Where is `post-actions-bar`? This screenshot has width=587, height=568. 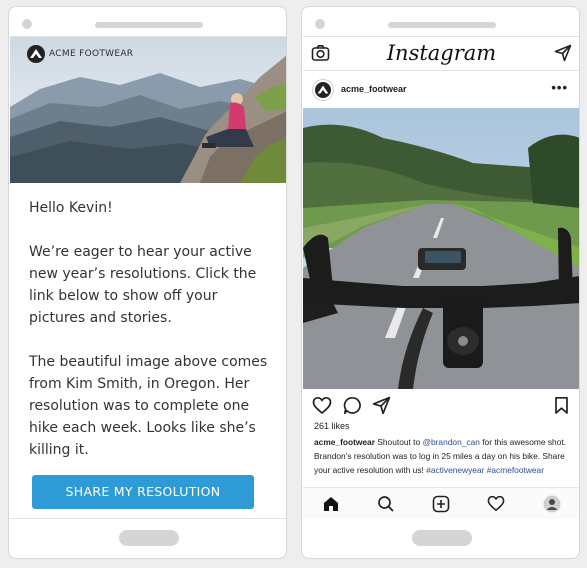
post-actions-bar is located at coordinates (441, 407).